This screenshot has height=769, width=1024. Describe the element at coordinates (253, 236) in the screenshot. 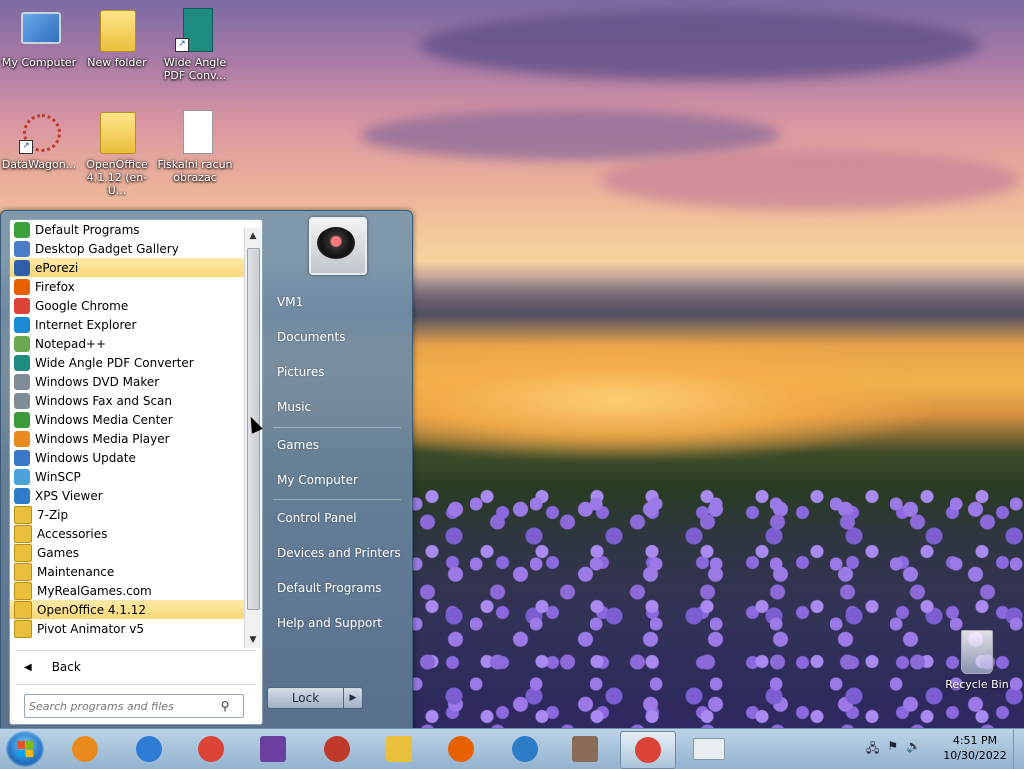

I see `scroll-up-button: ▲` at that location.